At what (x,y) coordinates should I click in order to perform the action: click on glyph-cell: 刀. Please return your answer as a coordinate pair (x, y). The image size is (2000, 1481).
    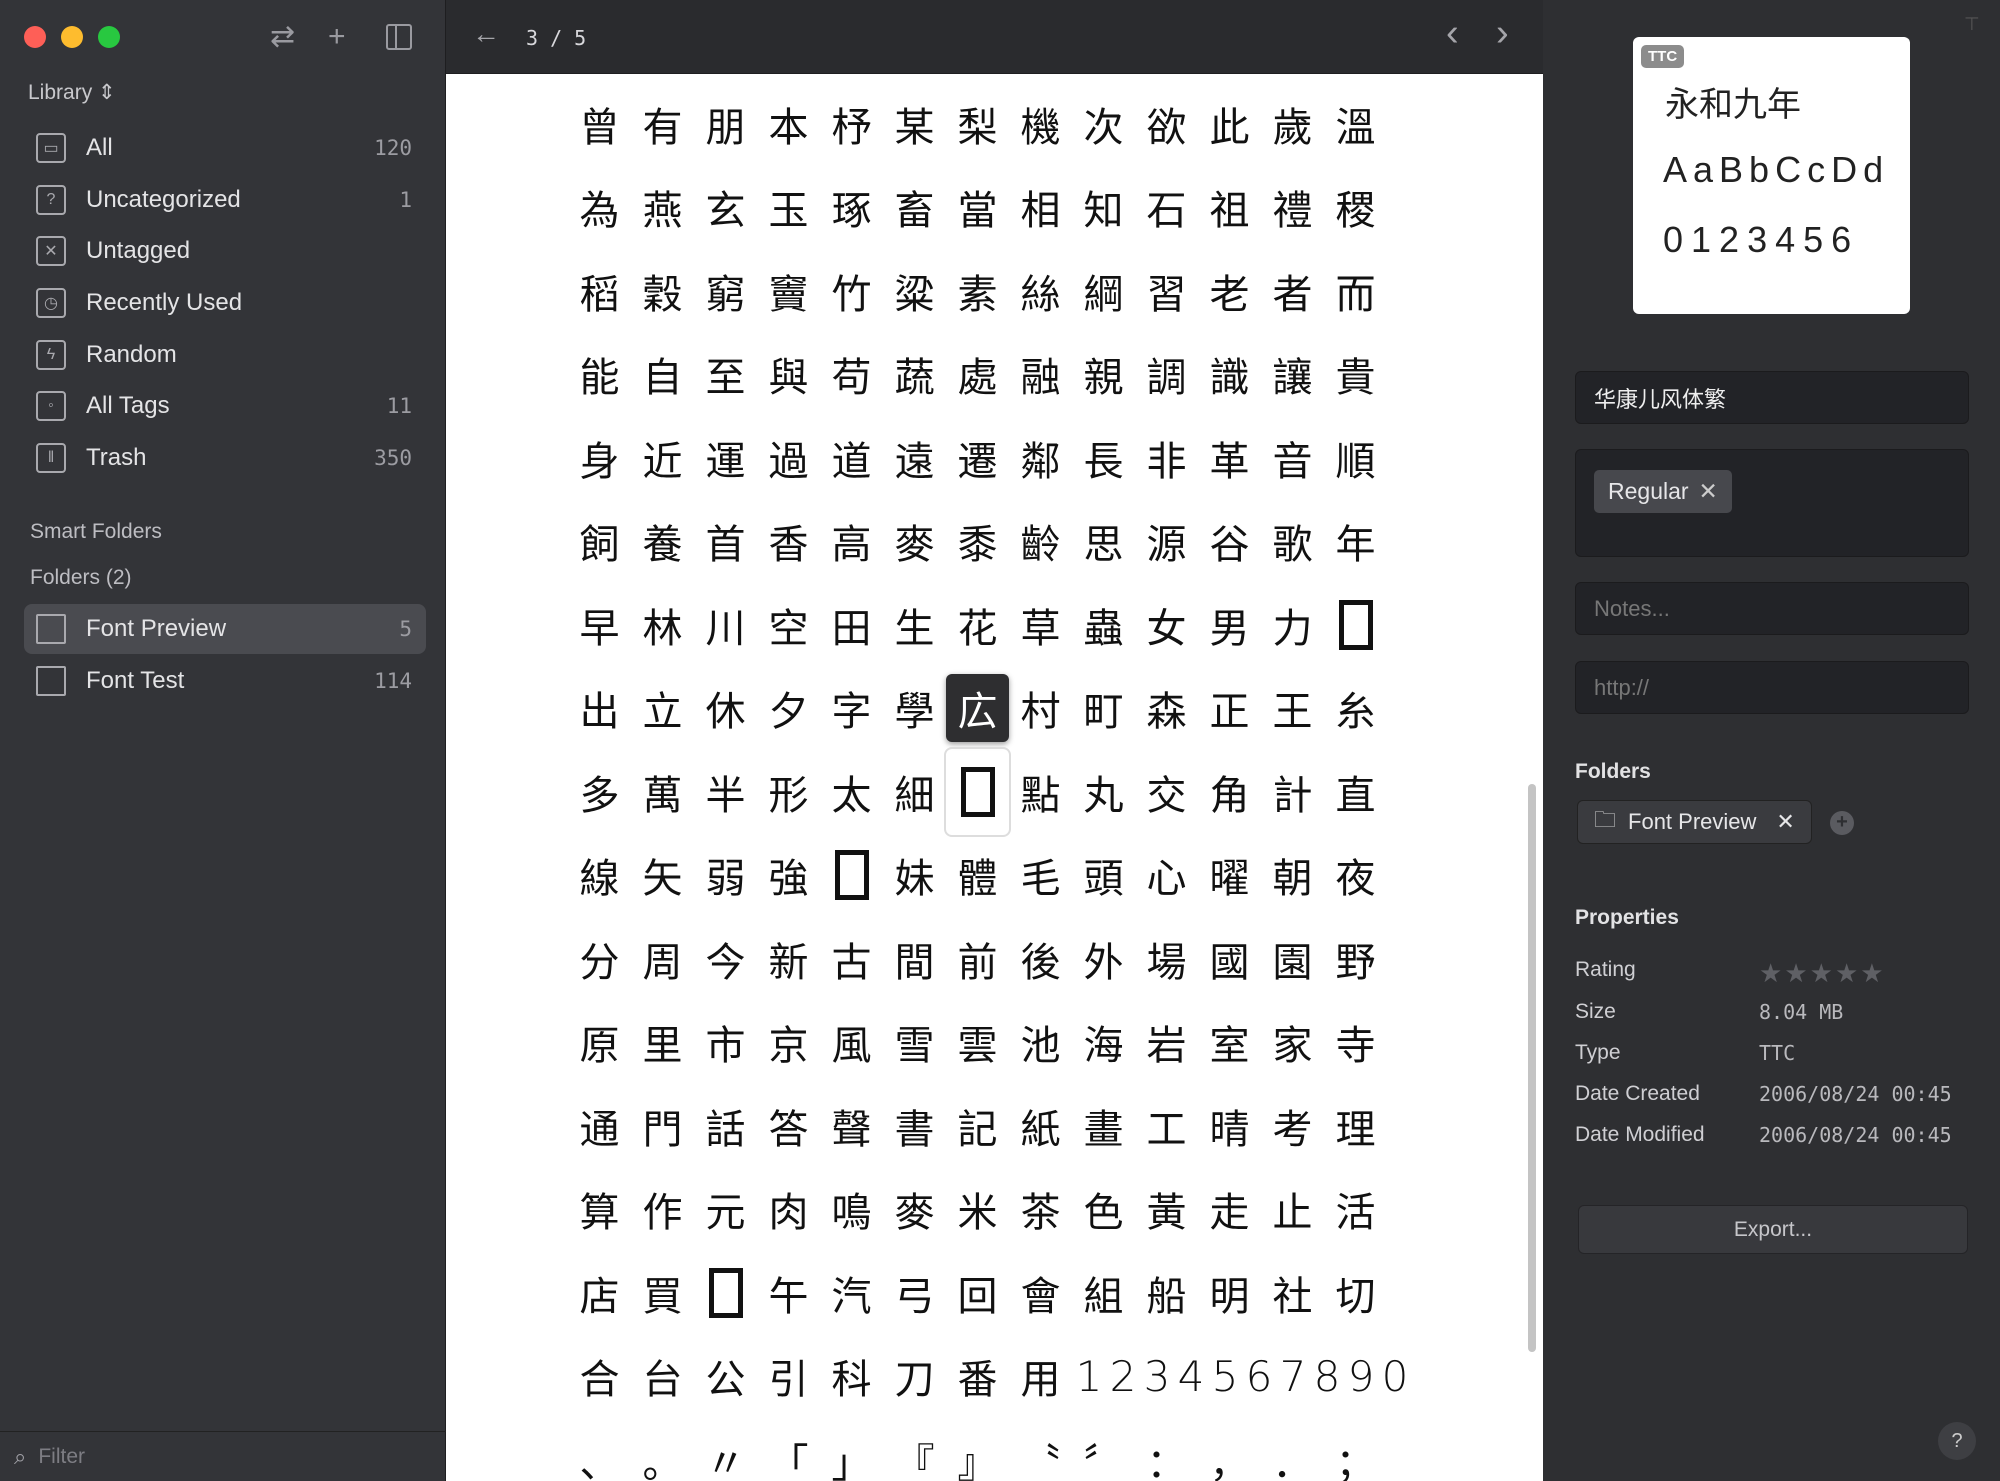
    Looking at the image, I should click on (914, 1376).